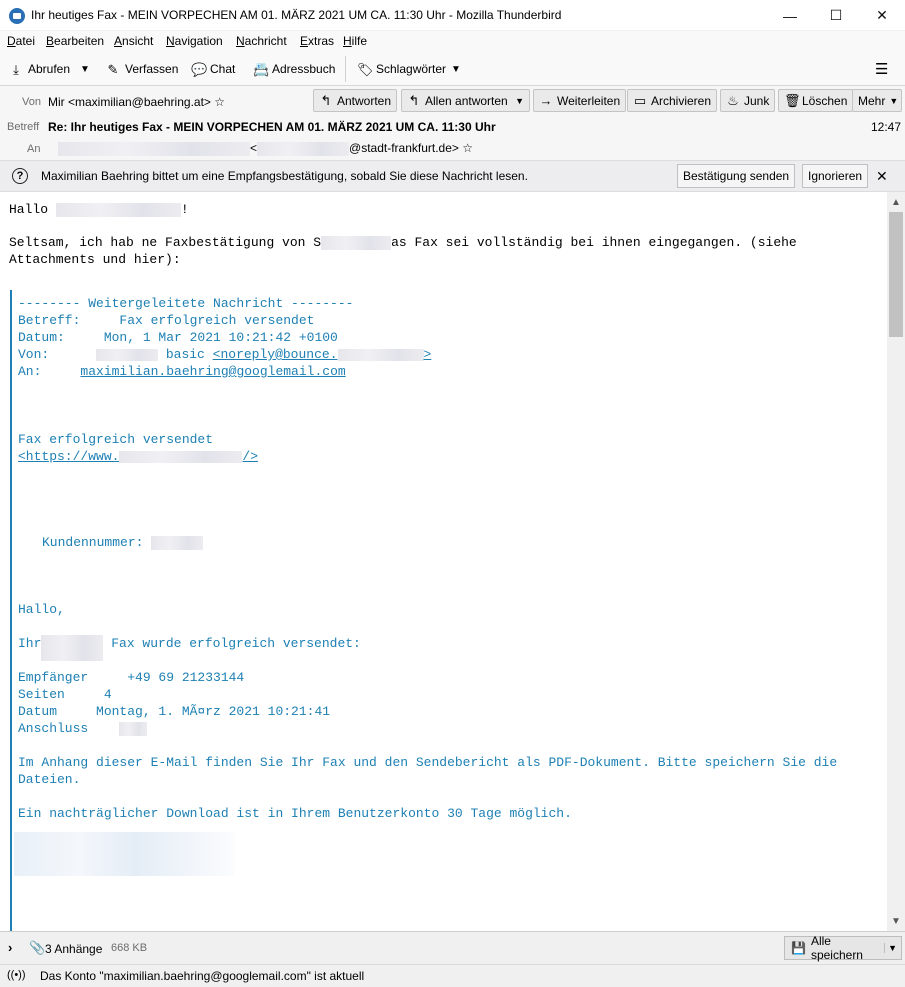  I want to click on menu-nachricht: Nachricht, so click(261, 41).